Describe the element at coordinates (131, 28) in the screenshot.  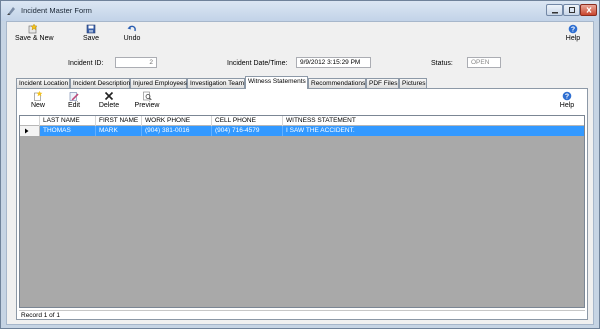
I see `undo-icon` at that location.